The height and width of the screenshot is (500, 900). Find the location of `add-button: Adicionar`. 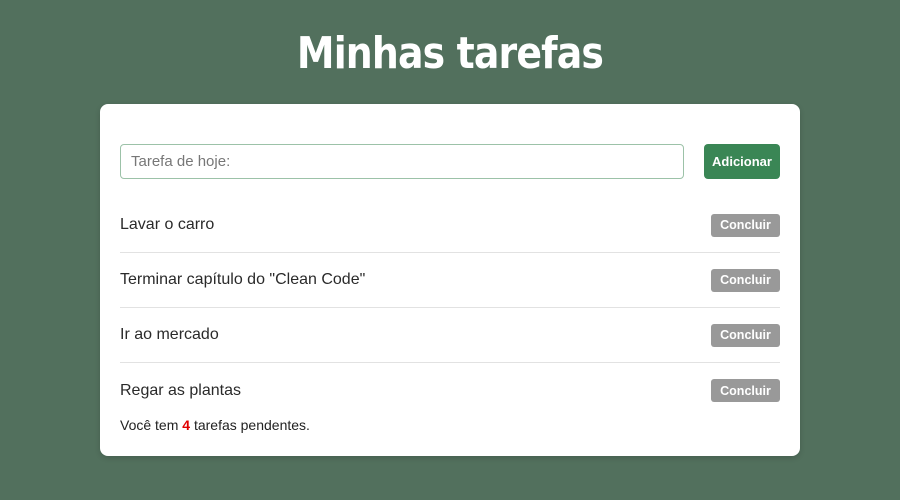

add-button: Adicionar is located at coordinates (742, 161).